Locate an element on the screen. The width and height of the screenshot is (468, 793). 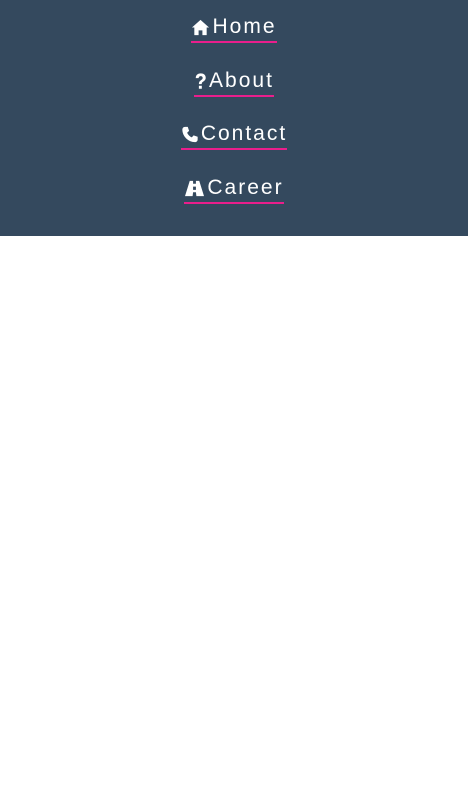
nav-label-home: Home is located at coordinates (244, 26).